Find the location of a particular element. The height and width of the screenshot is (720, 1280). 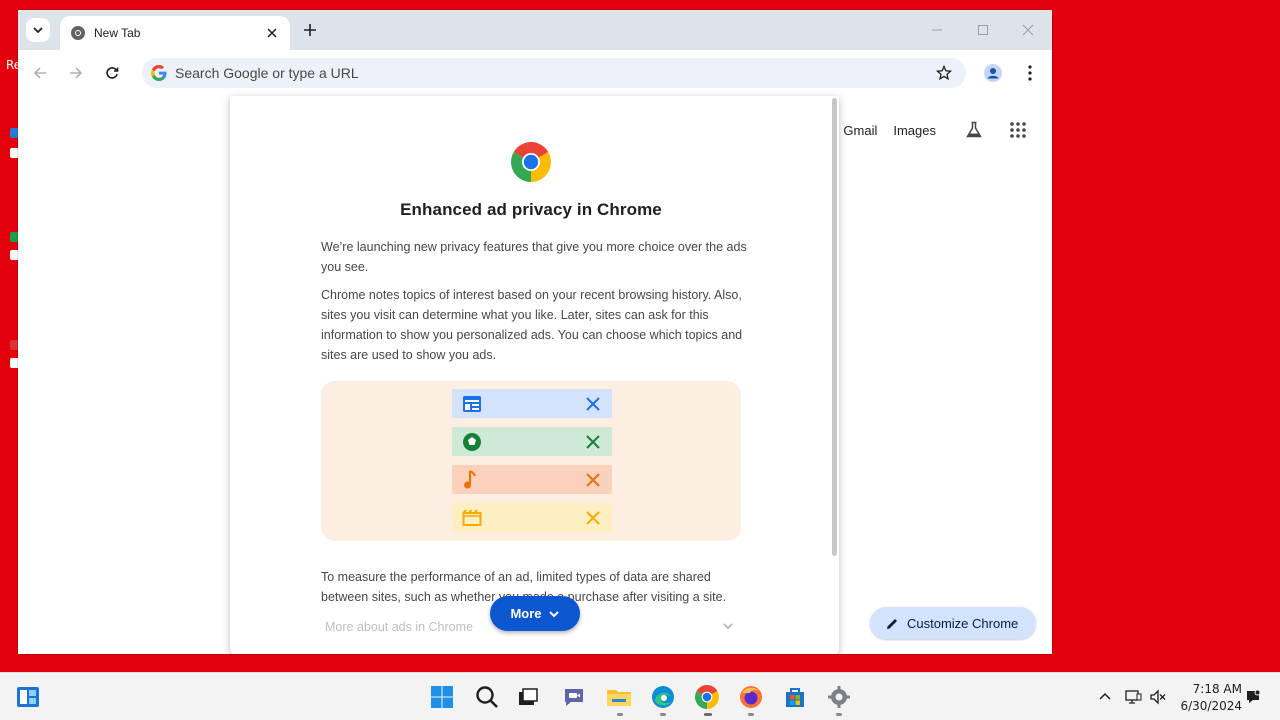

pencil-icon is located at coordinates (892, 623).